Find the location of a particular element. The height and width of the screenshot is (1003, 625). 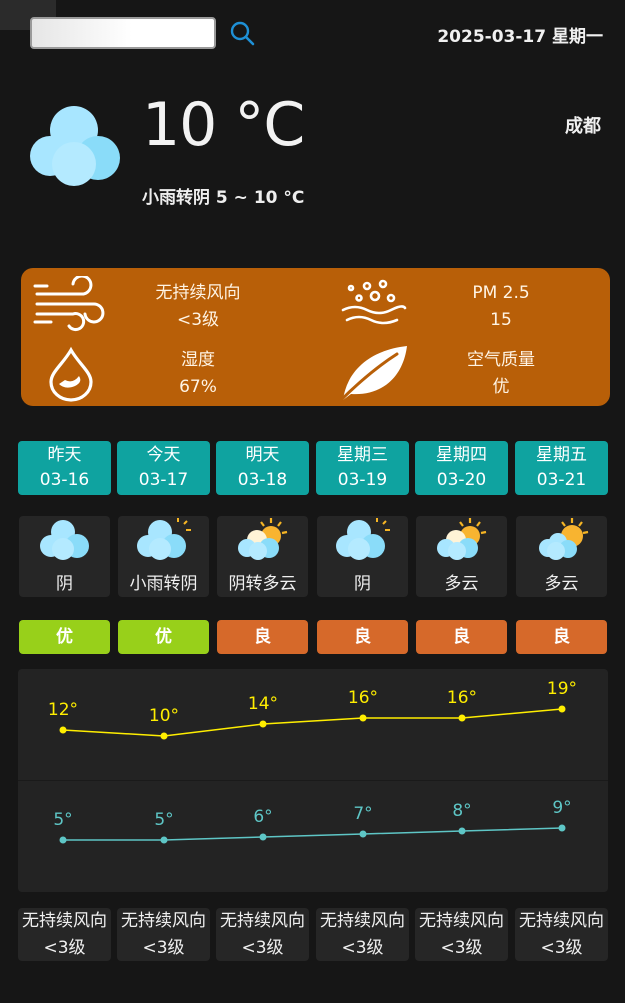

current-summary: 小雨转阴 5 ~ 10 °C is located at coordinates (223, 198).